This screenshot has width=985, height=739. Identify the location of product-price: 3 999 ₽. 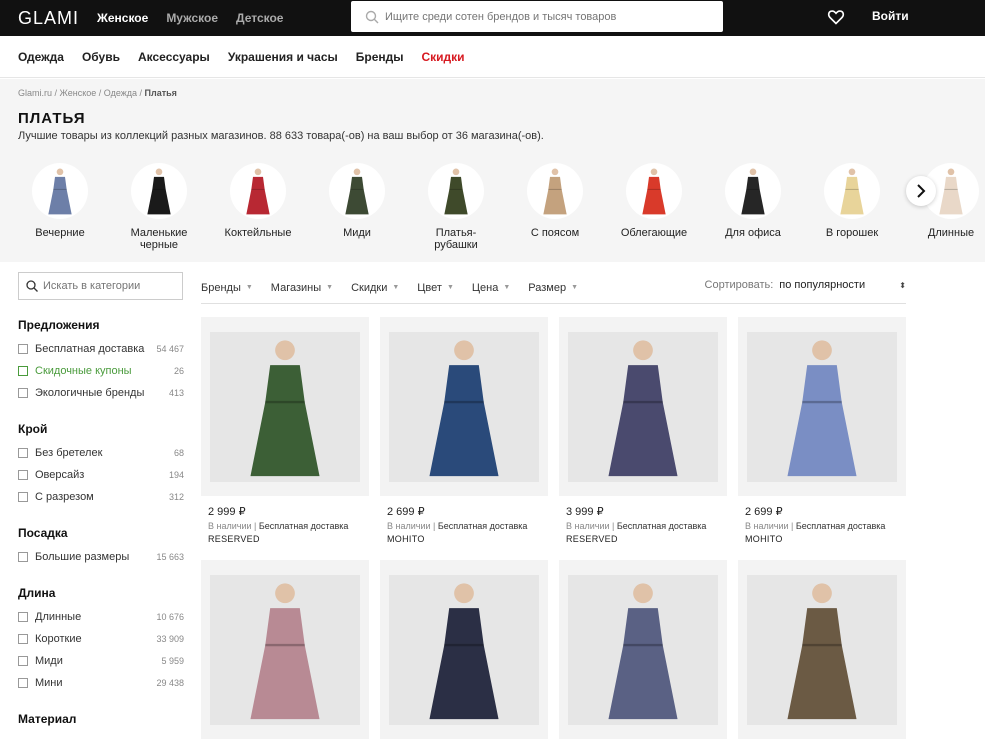
(585, 512).